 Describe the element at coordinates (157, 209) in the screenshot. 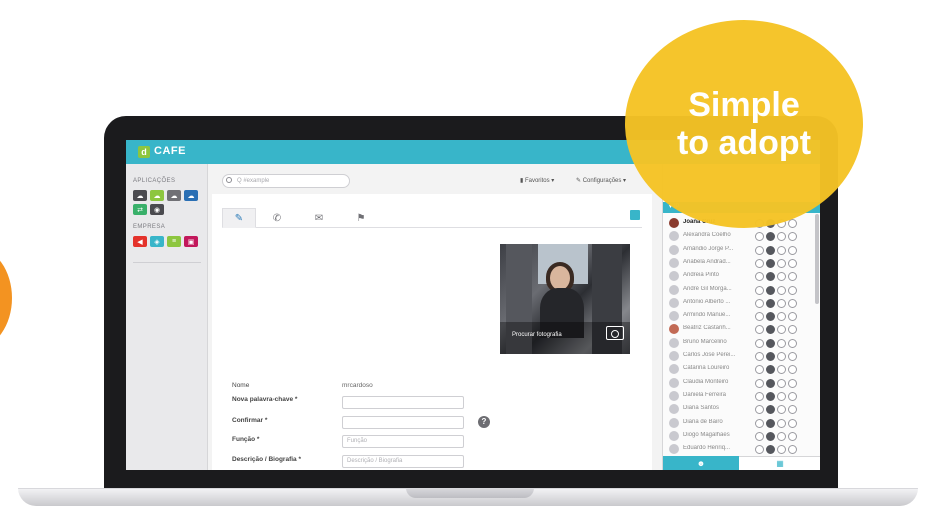

I see `eye-icon: ◉` at that location.